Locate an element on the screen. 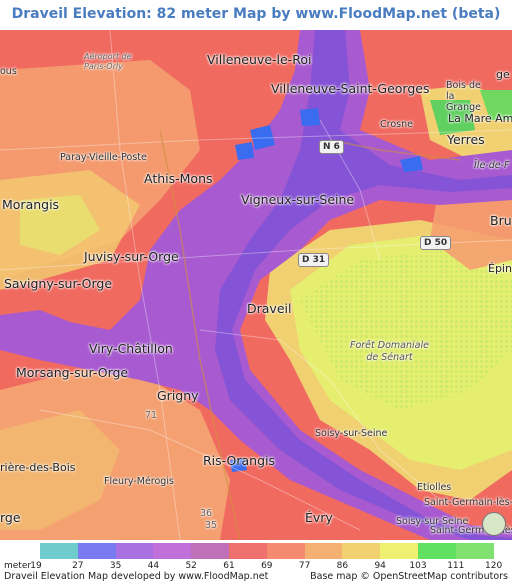 The image size is (512, 582). place-label: Île-de-F is located at coordinates (492, 165).